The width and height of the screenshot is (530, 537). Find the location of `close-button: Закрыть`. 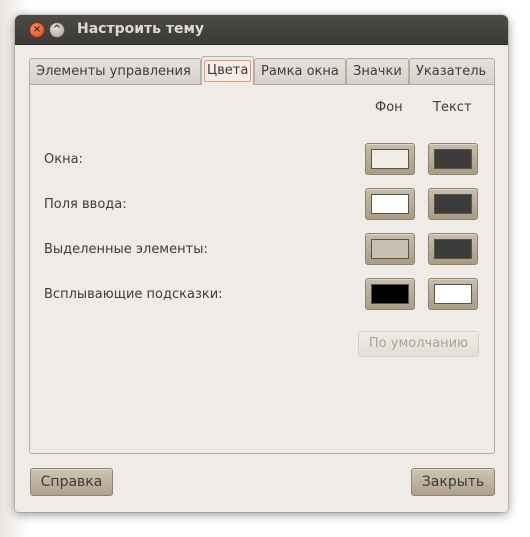

close-button: Закрыть is located at coordinates (453, 482).